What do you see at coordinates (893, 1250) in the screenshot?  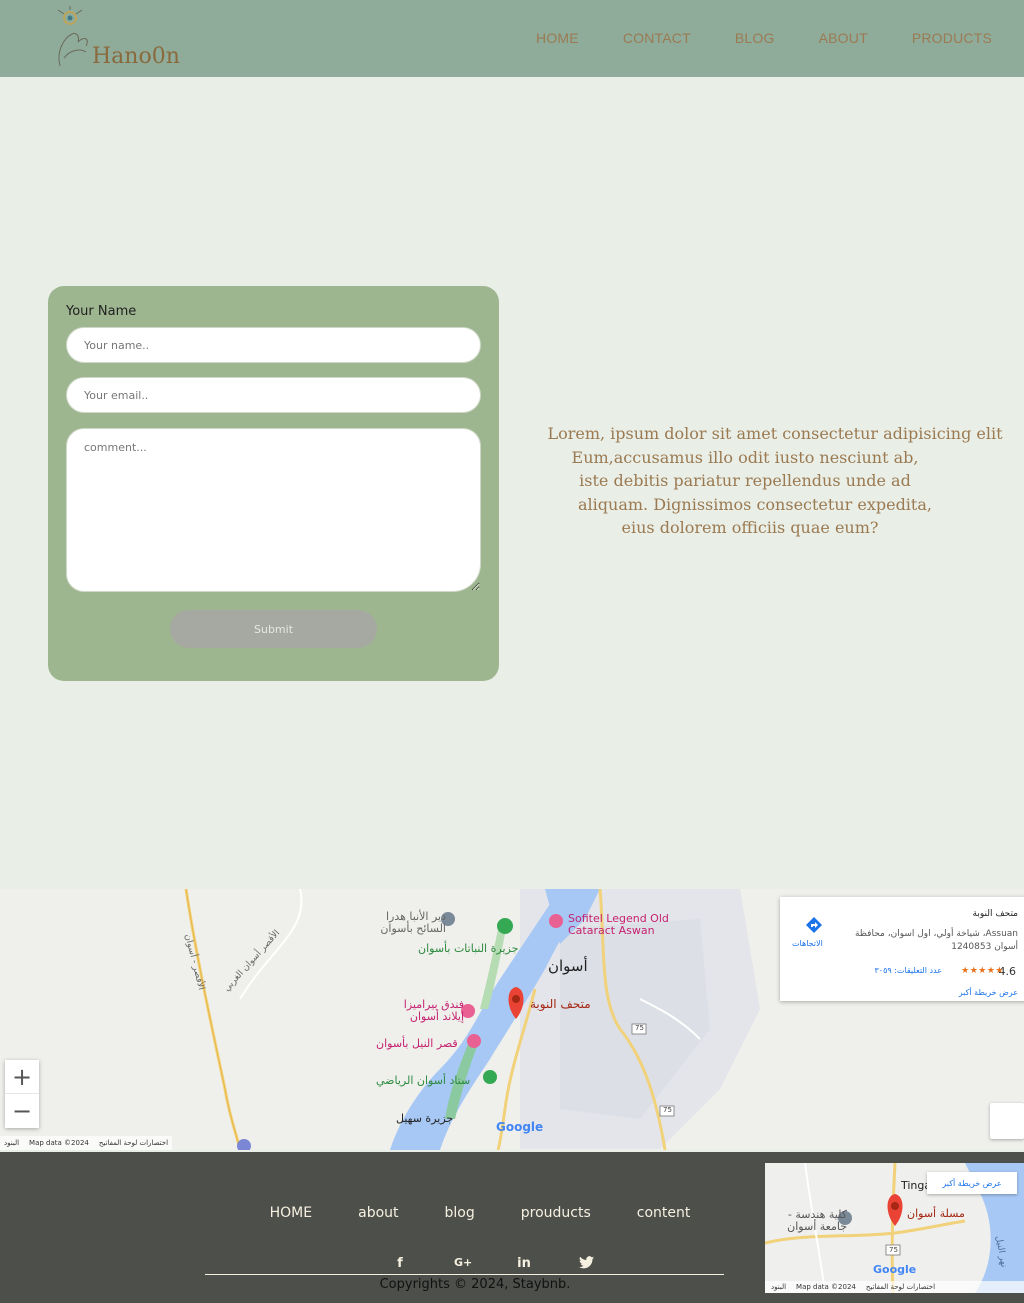 I see `mini-map-road-number: 75` at bounding box center [893, 1250].